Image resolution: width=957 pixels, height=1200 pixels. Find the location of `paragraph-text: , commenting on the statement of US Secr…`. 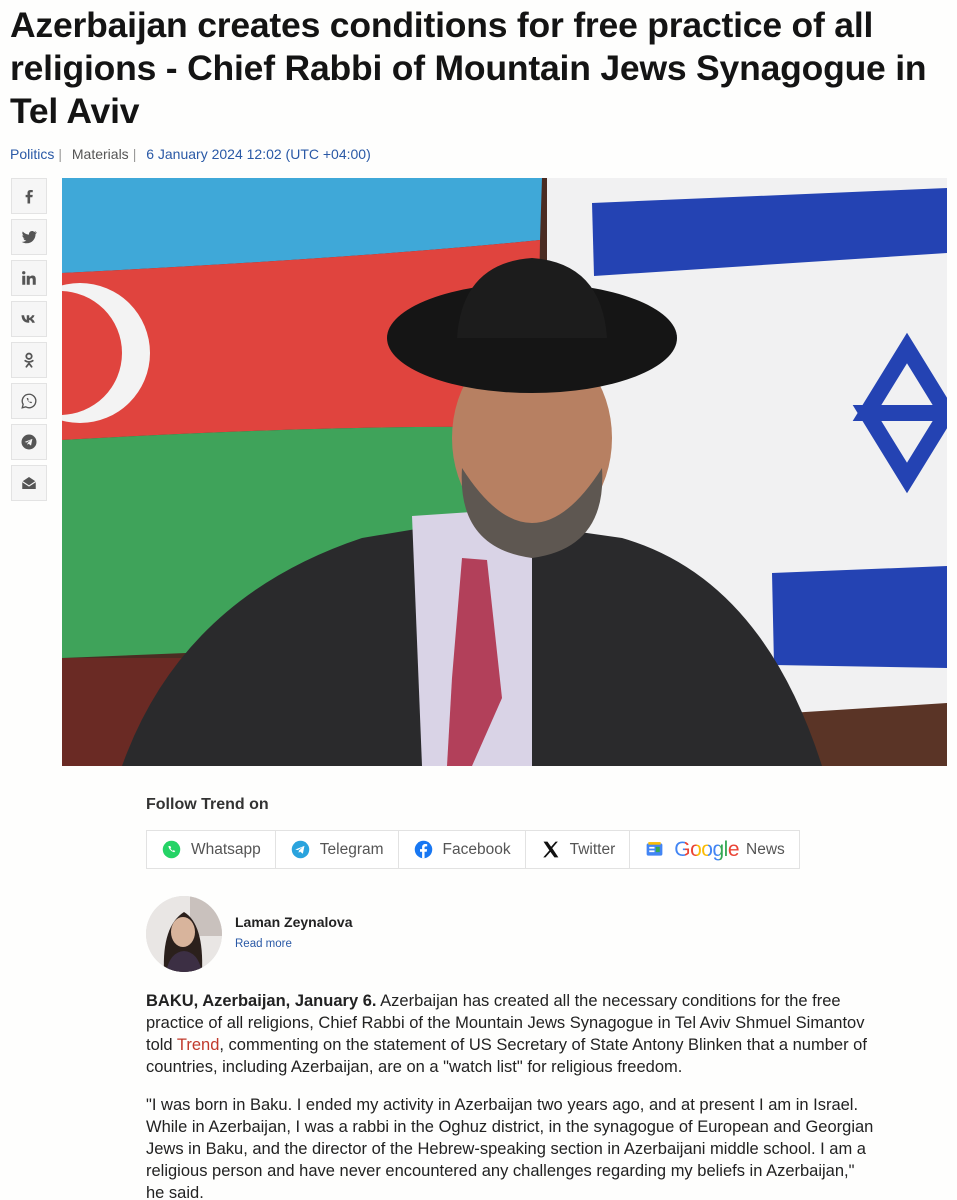

paragraph-text: , commenting on the statement of US Secr… is located at coordinates (506, 1056).